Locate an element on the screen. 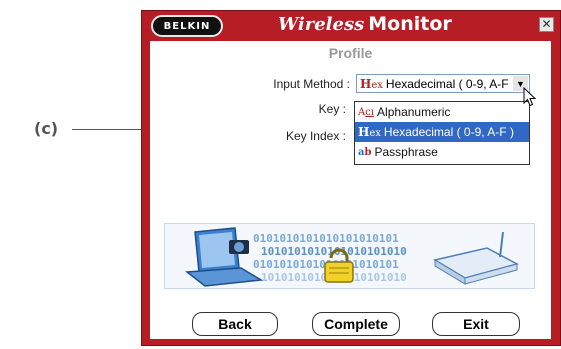  titlebar: BELKIN Wireless Monitor ✕ is located at coordinates (351, 25).